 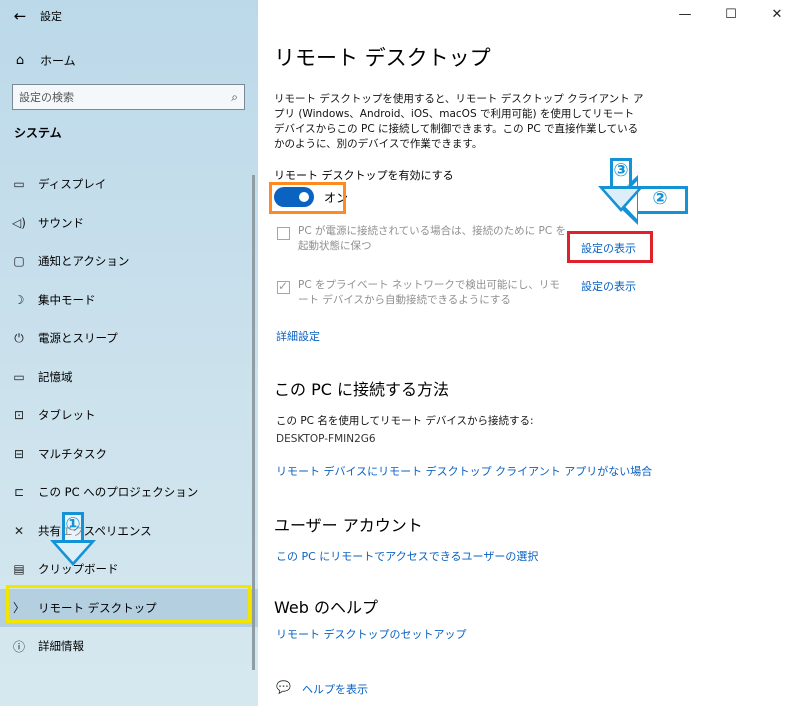 What do you see at coordinates (118, 492) in the screenshot?
I see `sidebar-item-label: この PC へのプロジェクション` at bounding box center [118, 492].